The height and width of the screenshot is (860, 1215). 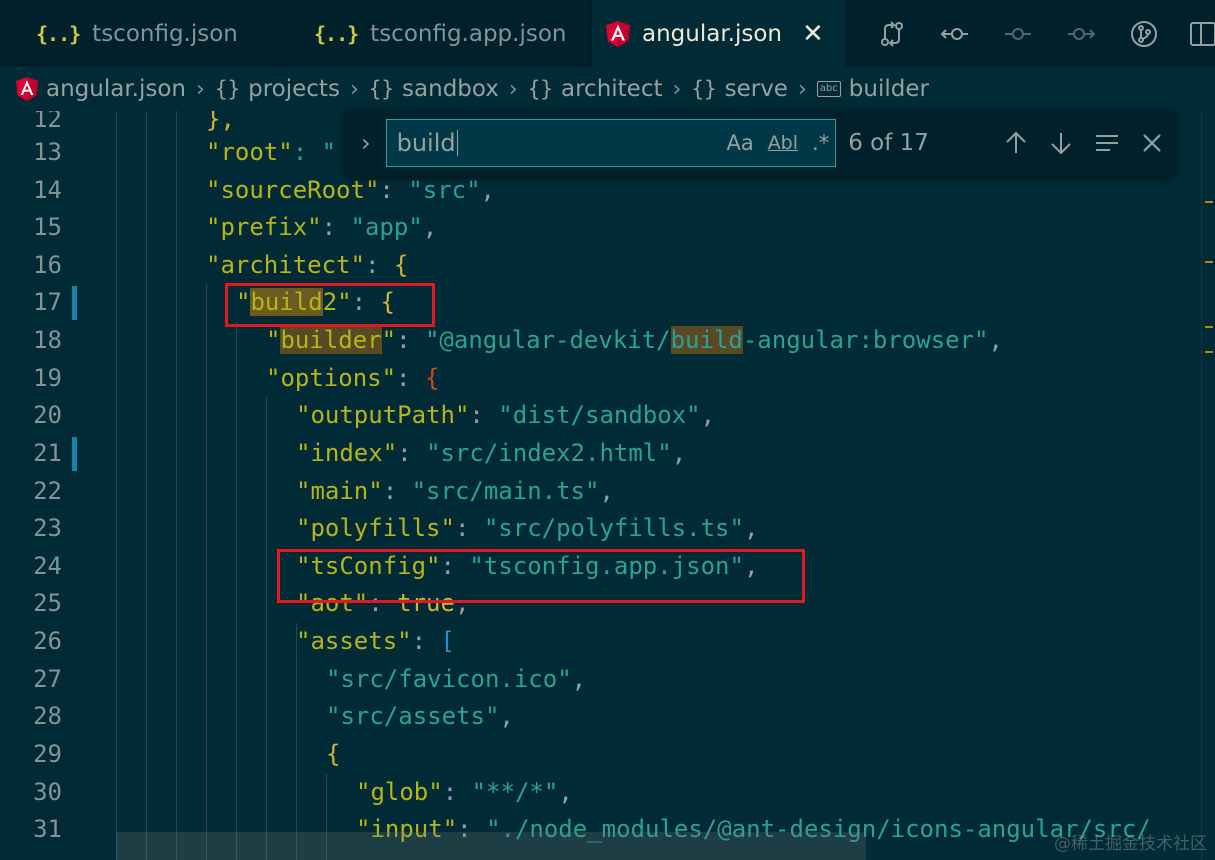 What do you see at coordinates (47, 829) in the screenshot?
I see `line-number: 31` at bounding box center [47, 829].